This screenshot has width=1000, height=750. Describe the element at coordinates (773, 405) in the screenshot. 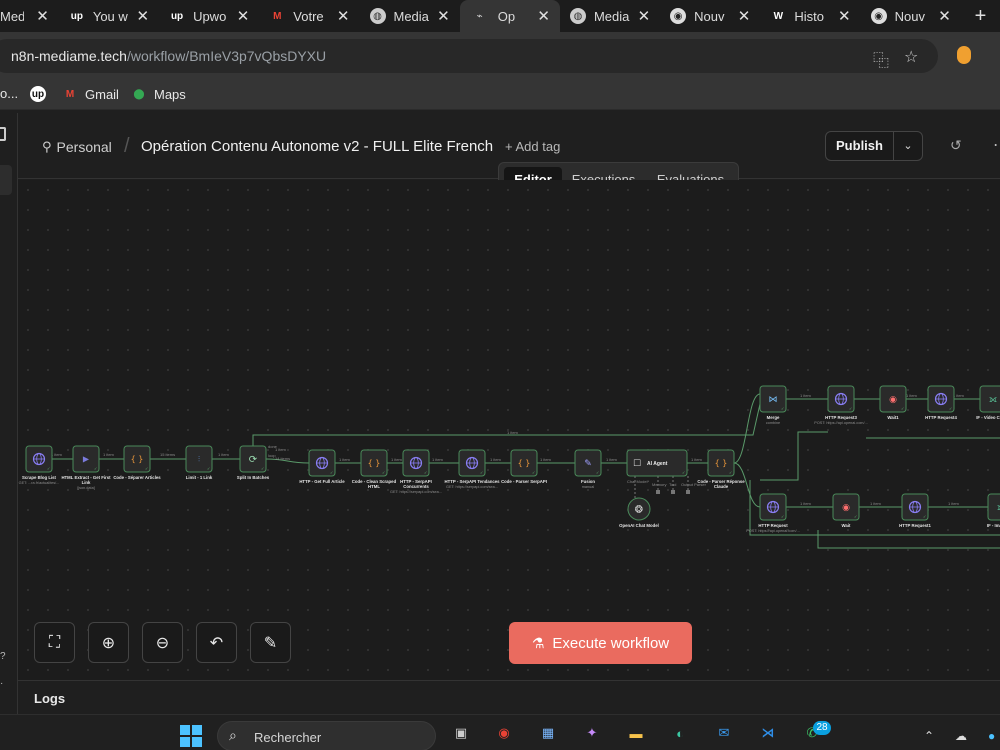

I see `workflow-node-merge: ✓⋈ Mergecombine` at that location.